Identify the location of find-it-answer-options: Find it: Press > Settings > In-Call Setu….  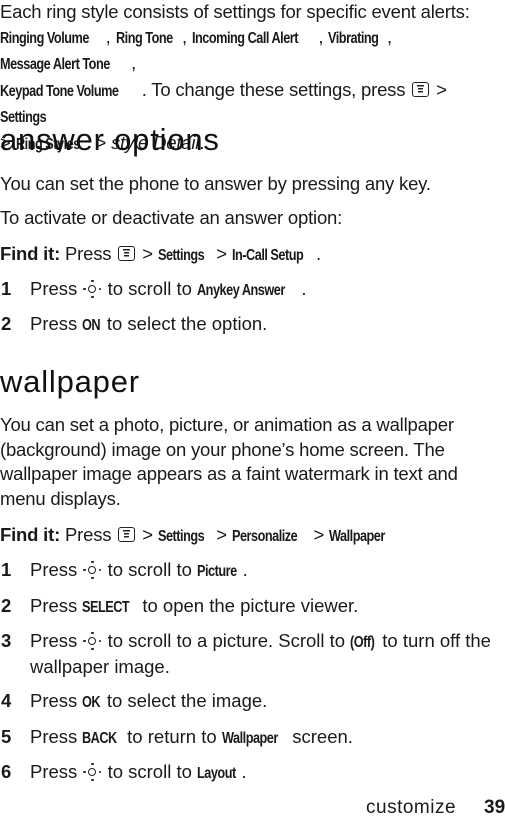
(252, 255).